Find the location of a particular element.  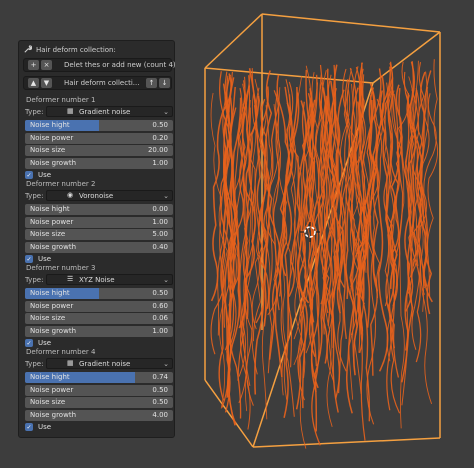

noise-growth-field: Noise growth 4.00 is located at coordinates (99, 415).